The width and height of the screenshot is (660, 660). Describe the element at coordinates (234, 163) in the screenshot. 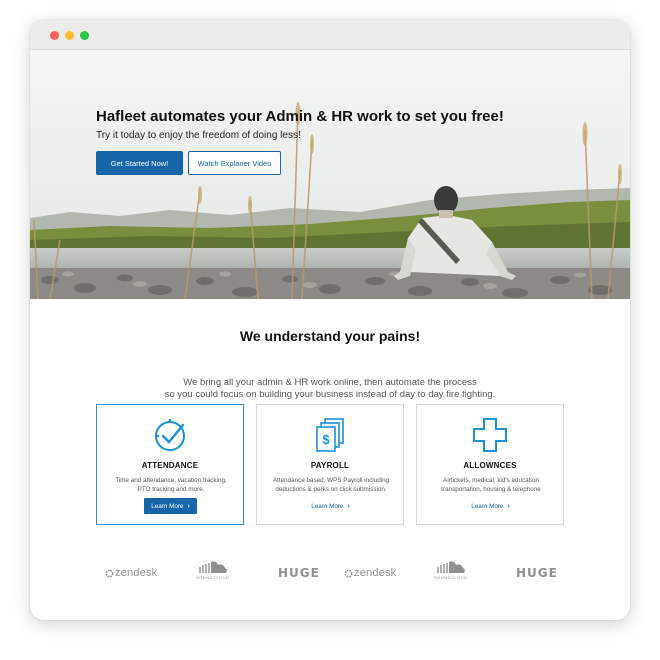

I see `watch-video-button: Watch Explaner Video` at that location.